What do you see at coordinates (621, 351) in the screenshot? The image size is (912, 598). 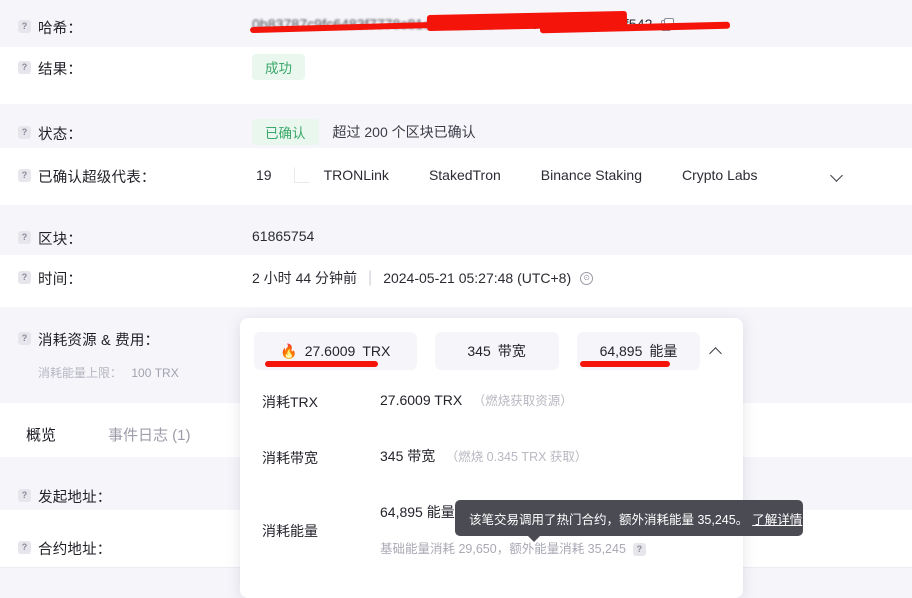 I see `resource-tab-energy-value: 64,895` at bounding box center [621, 351].